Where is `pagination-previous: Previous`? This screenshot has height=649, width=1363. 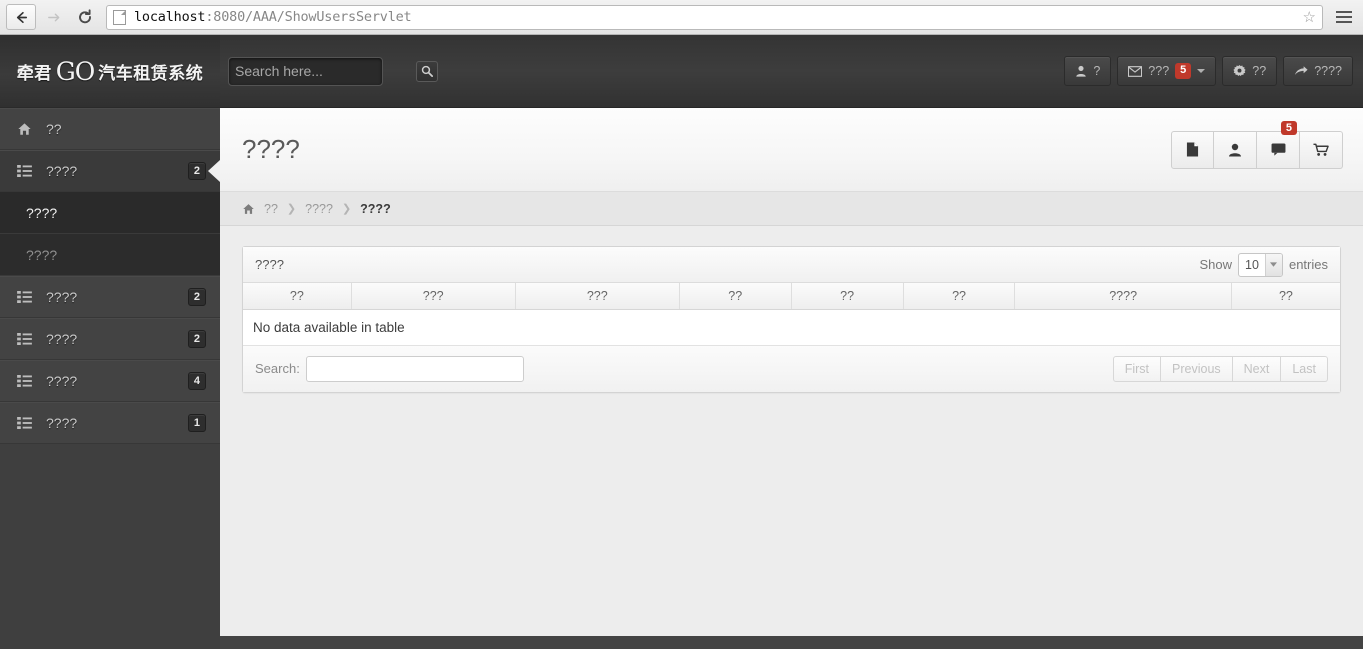 pagination-previous: Previous is located at coordinates (1197, 368).